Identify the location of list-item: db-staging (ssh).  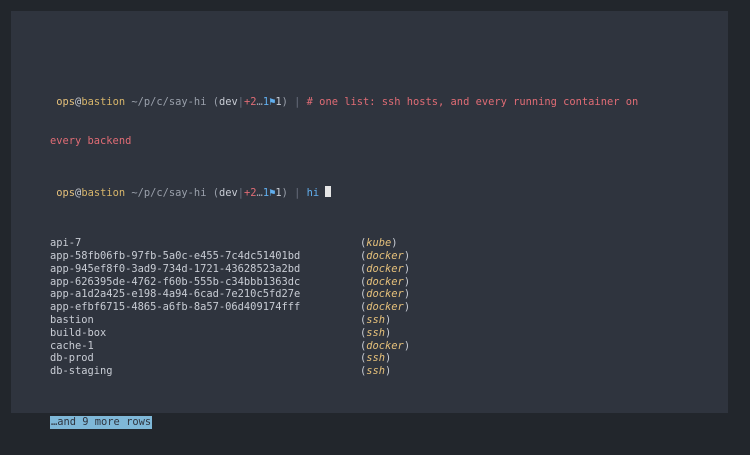
(385, 371).